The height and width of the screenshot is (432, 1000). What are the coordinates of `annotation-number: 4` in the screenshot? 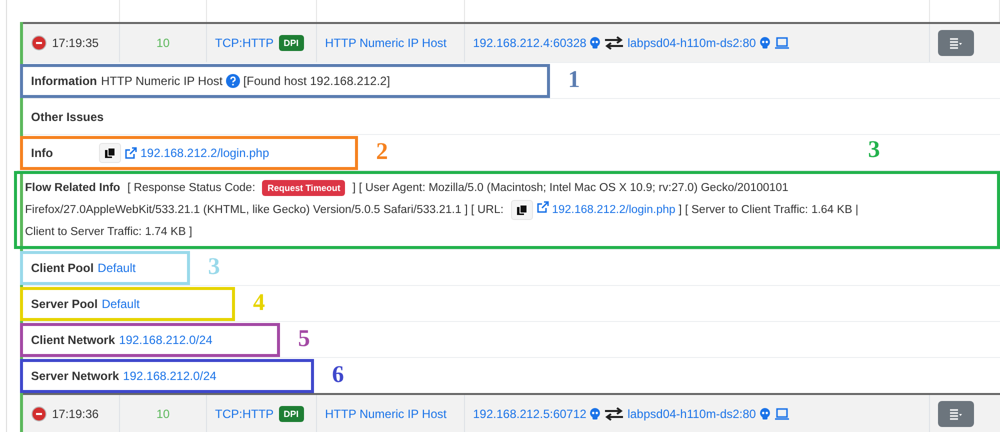 It's located at (259, 303).